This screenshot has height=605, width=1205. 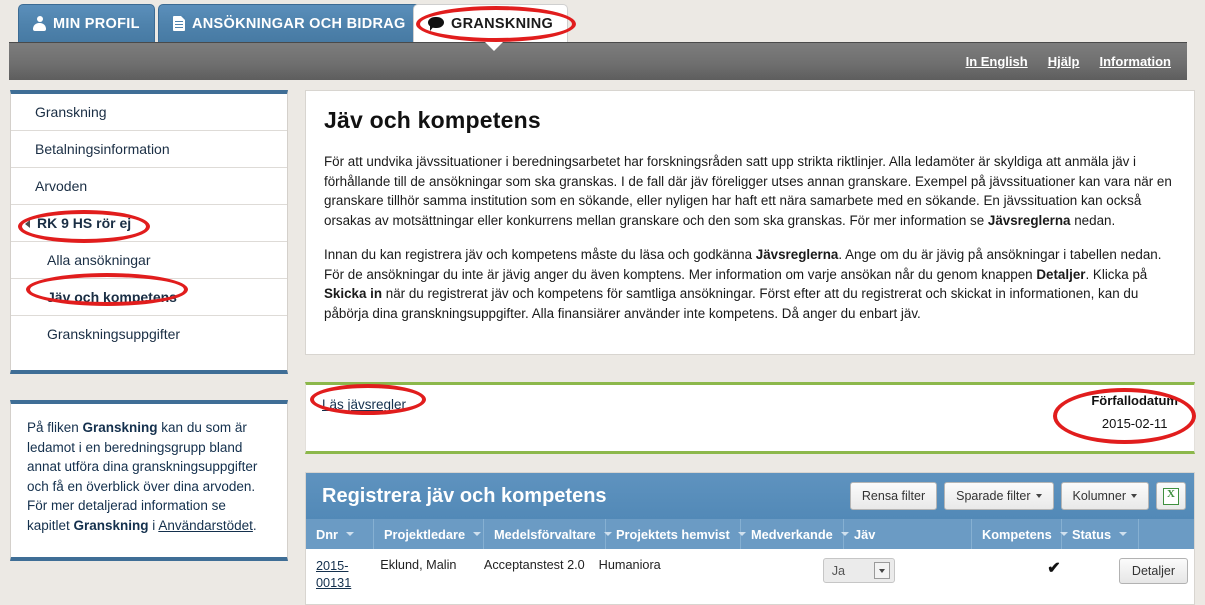 I want to click on export-excel-button, so click(x=1171, y=496).